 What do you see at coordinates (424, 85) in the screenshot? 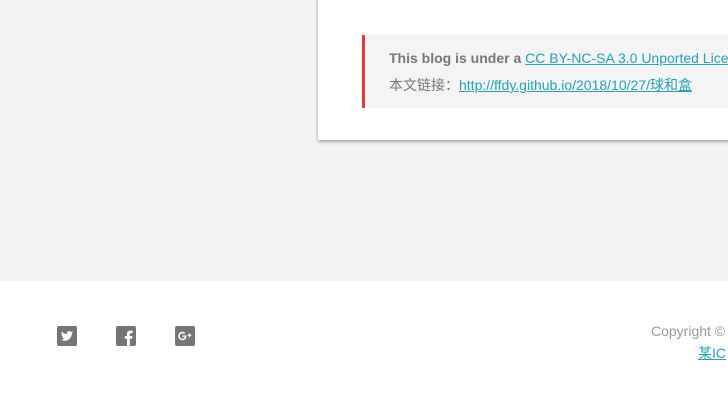
I see `permalink-label: 本文链接：` at bounding box center [424, 85].